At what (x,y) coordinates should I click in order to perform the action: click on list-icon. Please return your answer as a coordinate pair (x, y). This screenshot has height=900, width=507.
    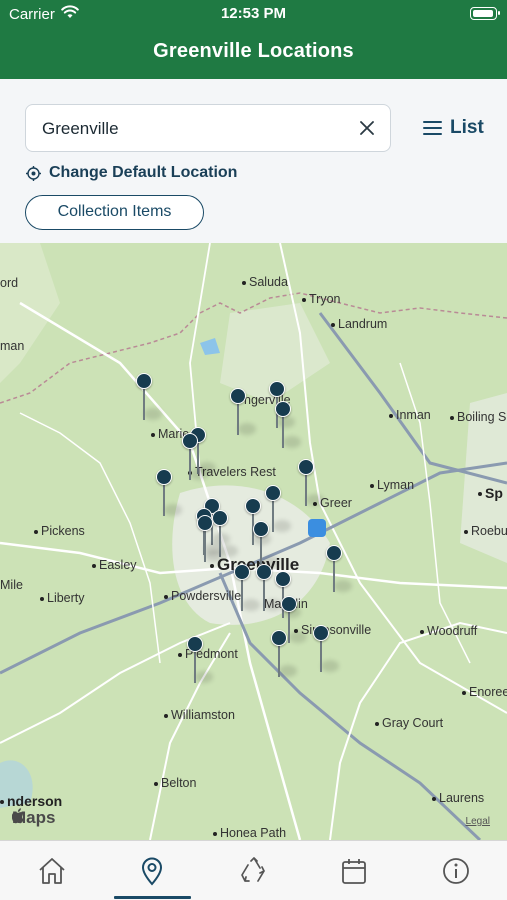
    Looking at the image, I should click on (432, 128).